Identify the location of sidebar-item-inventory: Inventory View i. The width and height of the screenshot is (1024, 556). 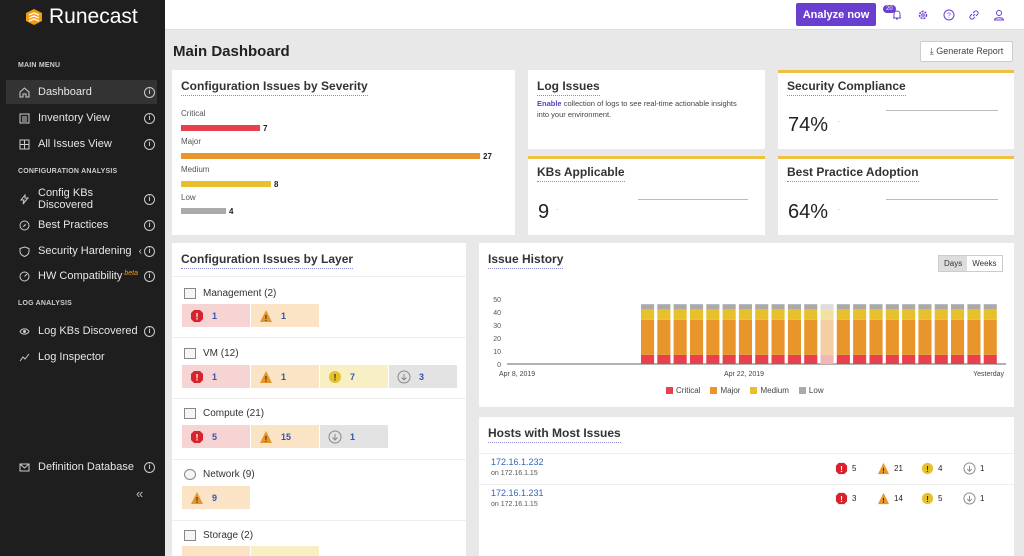
(81, 118).